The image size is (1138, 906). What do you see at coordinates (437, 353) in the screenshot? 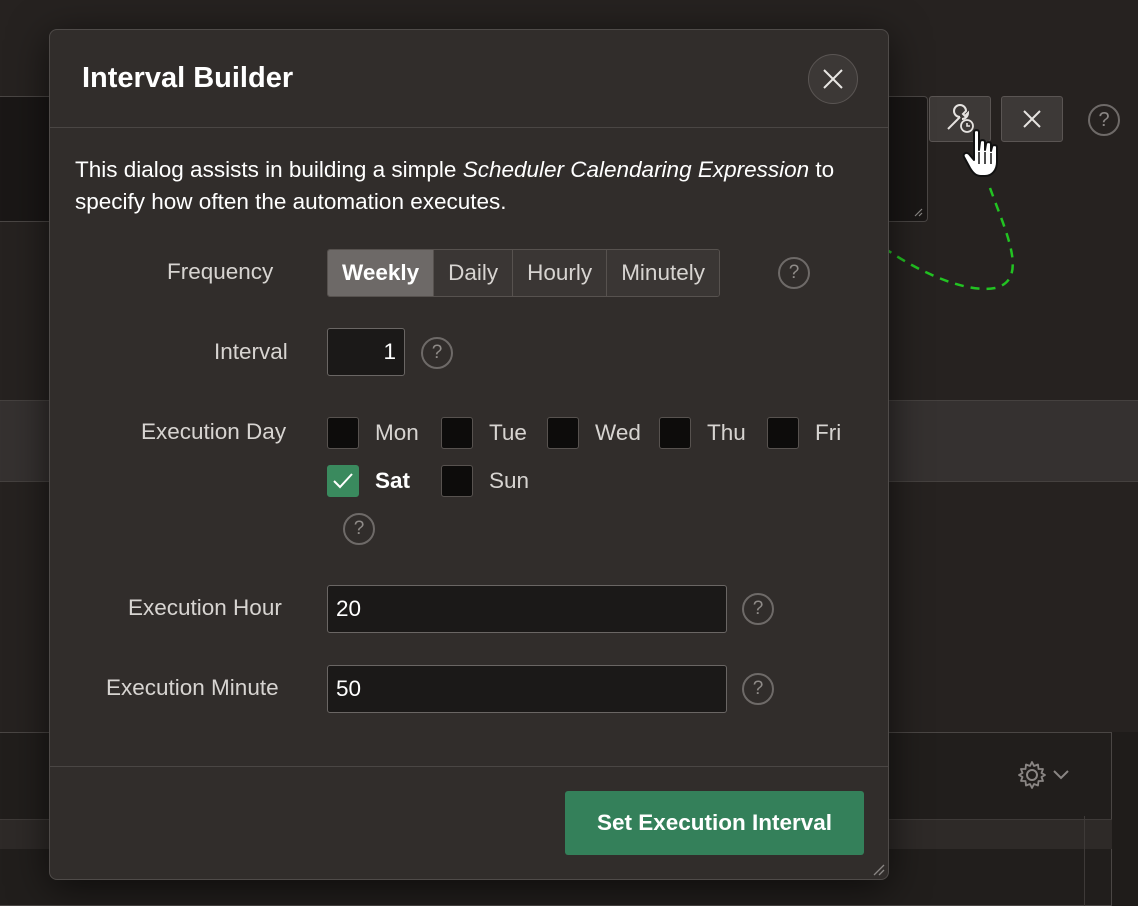
I see `interval-help-icon: ?` at bounding box center [437, 353].